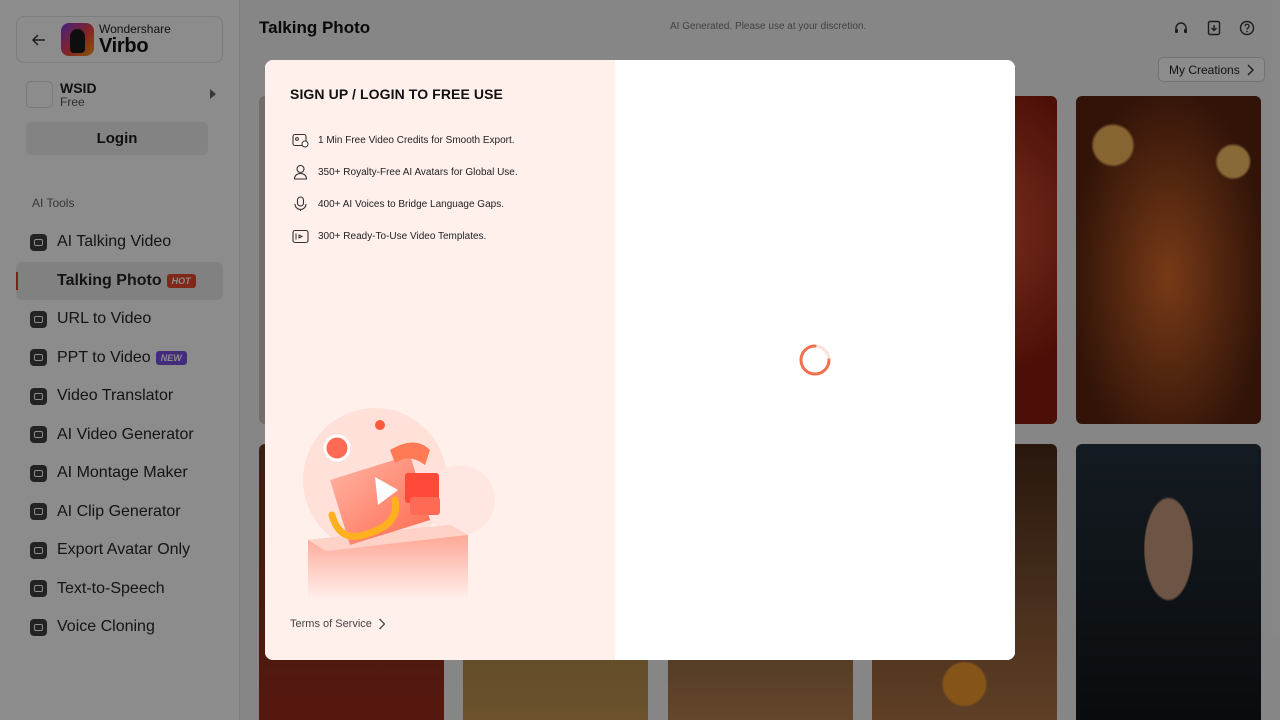 Image resolution: width=1280 pixels, height=720 pixels. Describe the element at coordinates (399, 504) in the screenshot. I see `promo-illustration` at that location.